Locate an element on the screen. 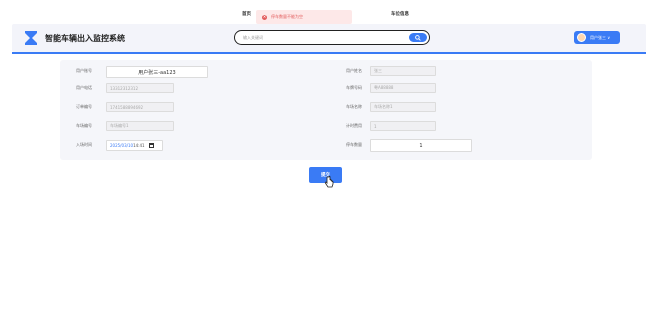 This screenshot has height=336, width=658. hourglass-logo-icon is located at coordinates (31, 38).